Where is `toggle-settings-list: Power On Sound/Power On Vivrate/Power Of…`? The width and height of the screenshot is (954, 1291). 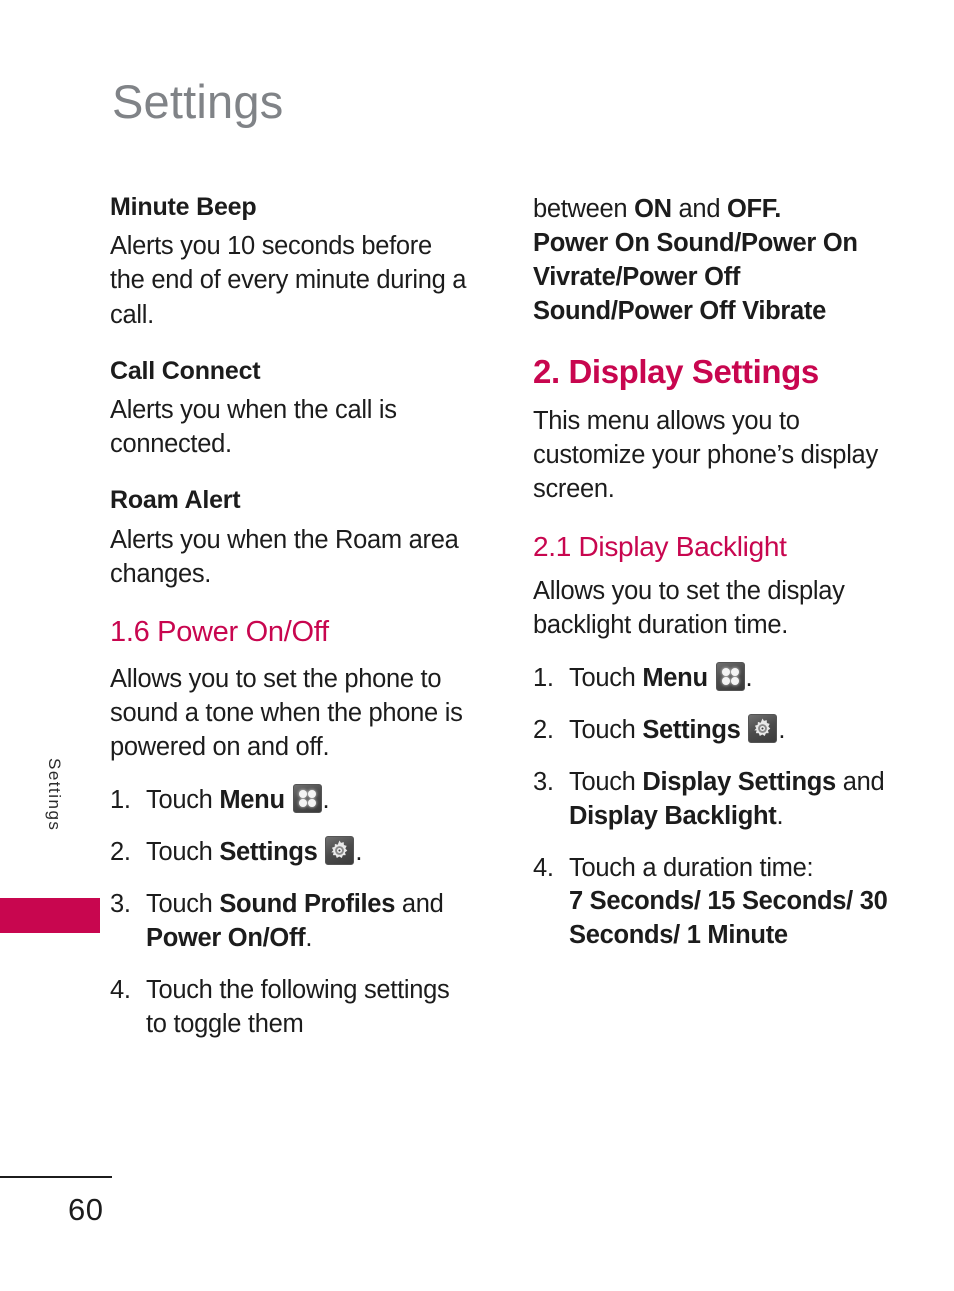 toggle-settings-list: Power On Sound/Power On Vivrate/Power Of… is located at coordinates (695, 277).